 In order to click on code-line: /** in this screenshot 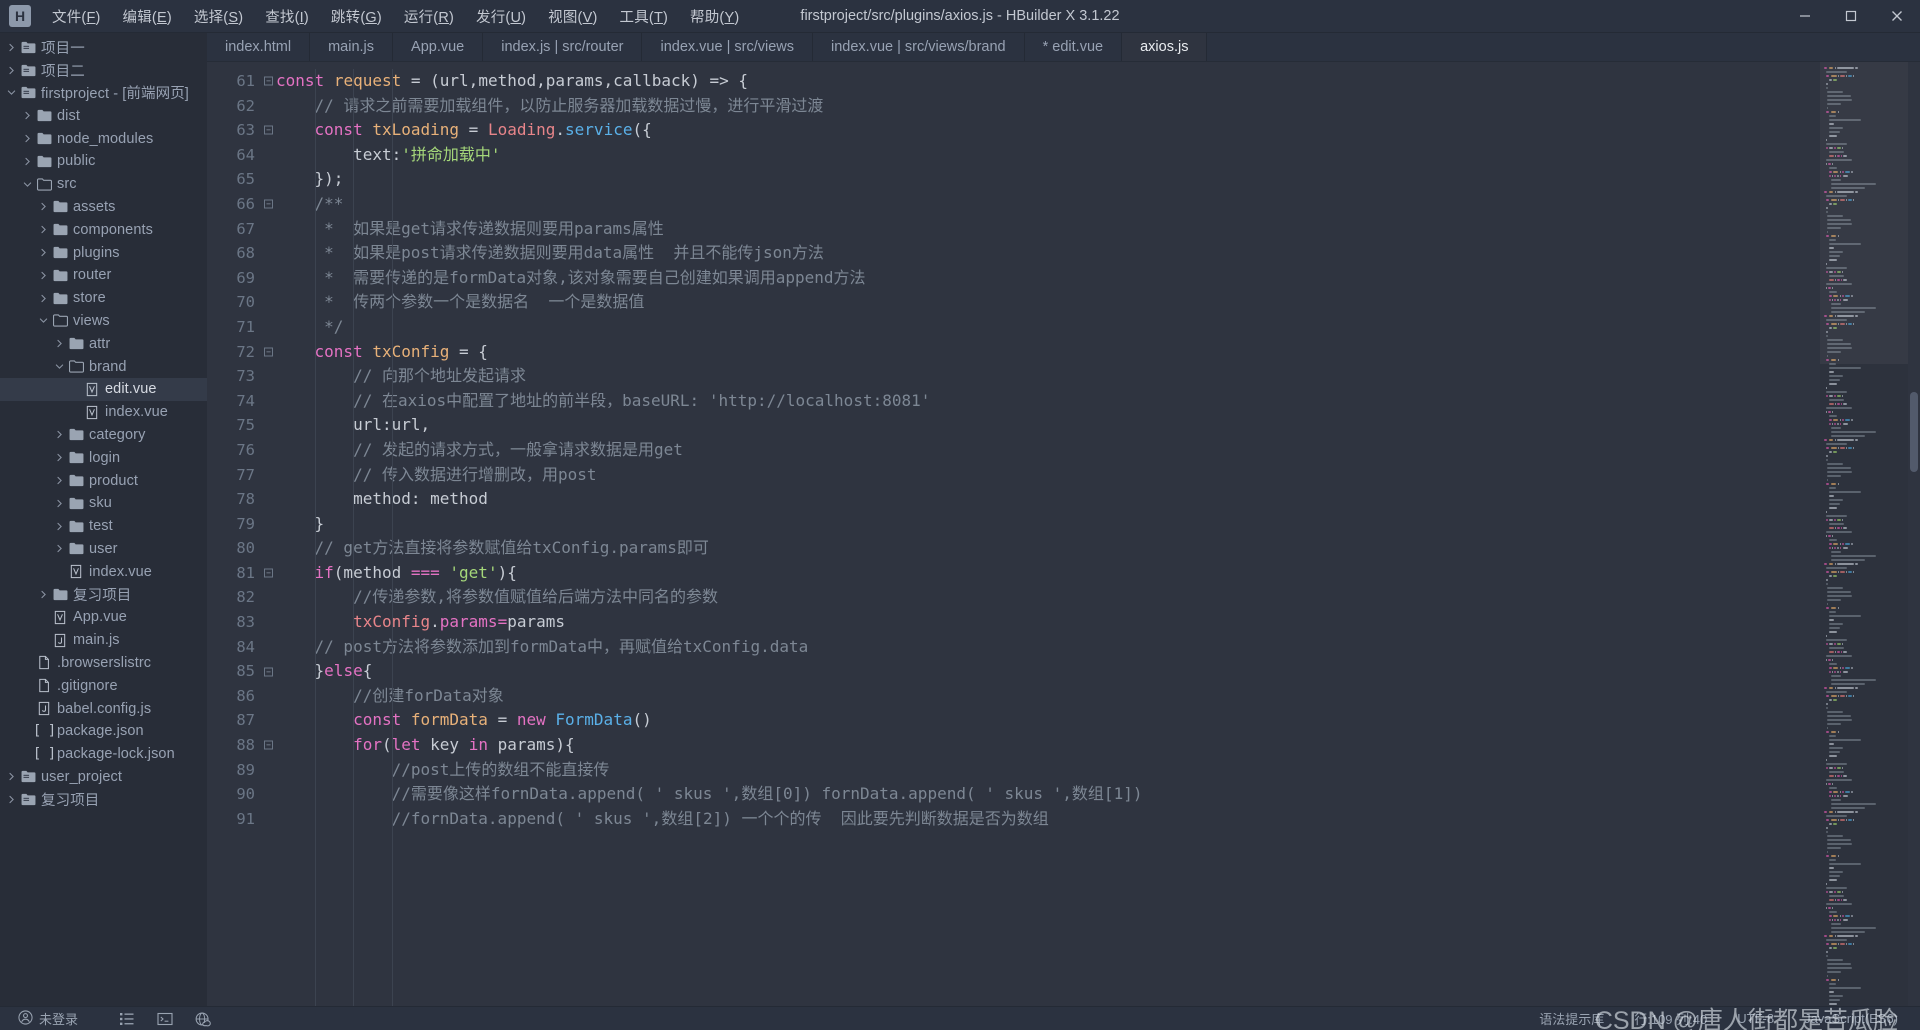, I will do `click(1048, 204)`.